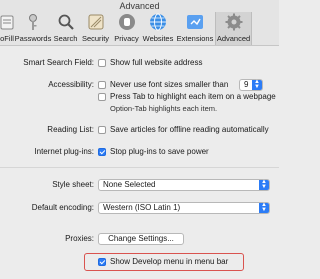  I want to click on tab-extensions: Extensions, so click(195, 28).